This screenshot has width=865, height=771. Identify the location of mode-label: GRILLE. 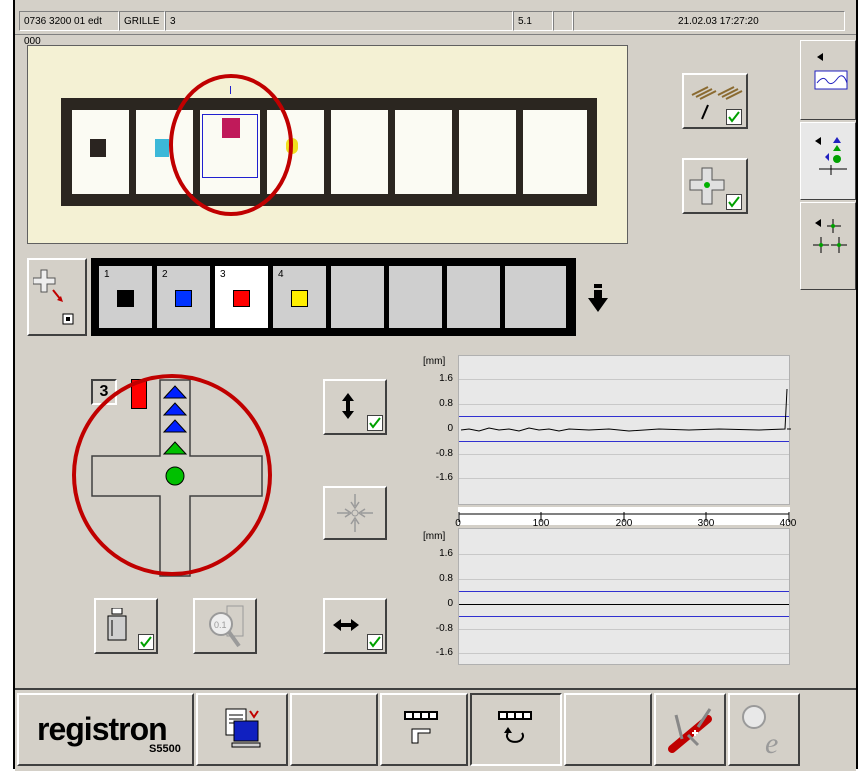
(142, 21).